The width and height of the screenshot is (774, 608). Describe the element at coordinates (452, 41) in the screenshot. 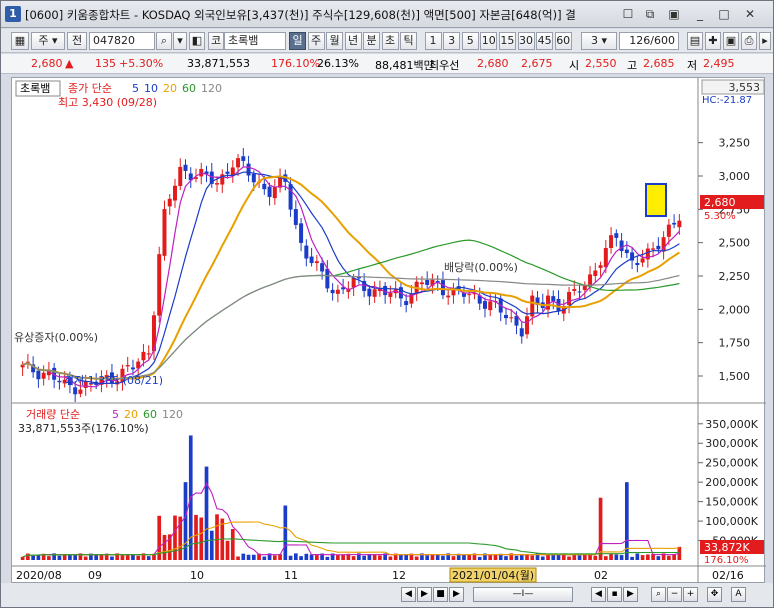

I see `minute-button-3: 3` at that location.